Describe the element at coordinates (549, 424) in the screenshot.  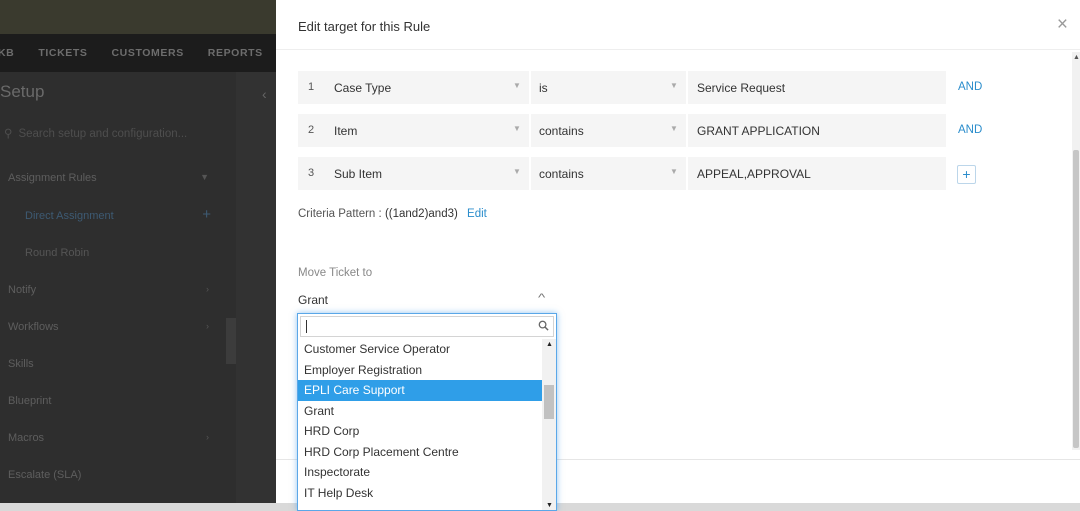
I see `dropdown-scrollbar: ▲ ▼` at that location.